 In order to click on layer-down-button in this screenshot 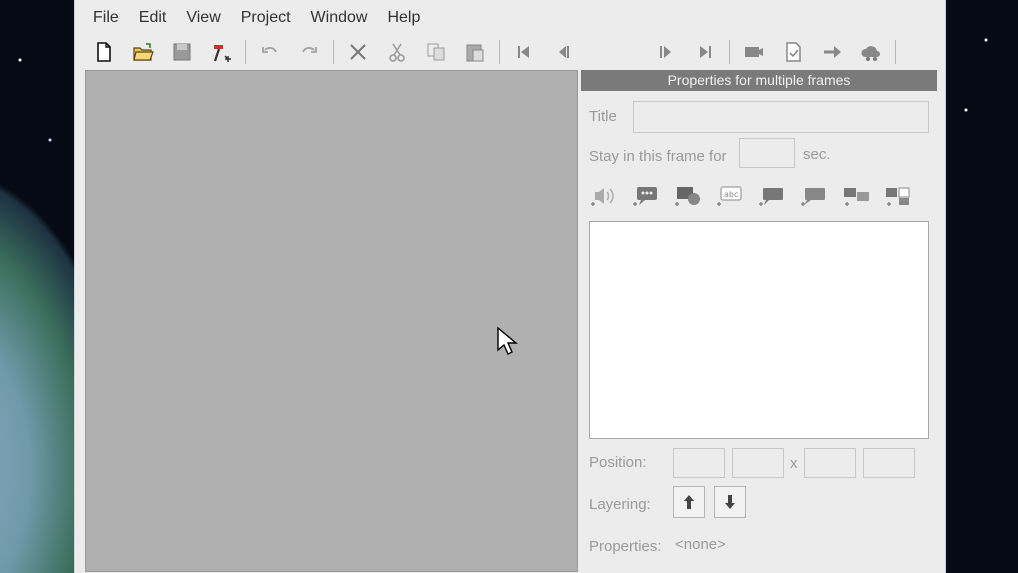, I will do `click(730, 502)`.